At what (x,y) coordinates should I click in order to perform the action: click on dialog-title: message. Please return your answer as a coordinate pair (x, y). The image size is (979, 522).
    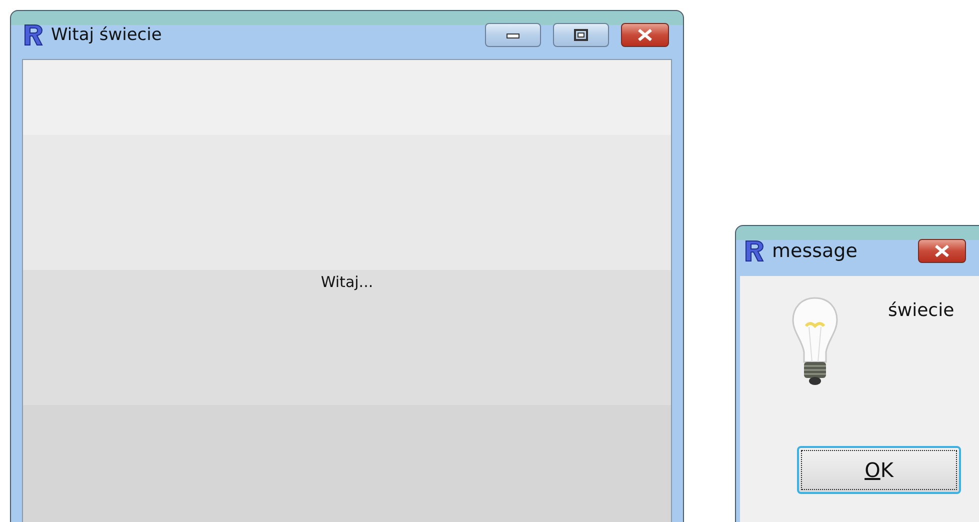
    Looking at the image, I should click on (815, 251).